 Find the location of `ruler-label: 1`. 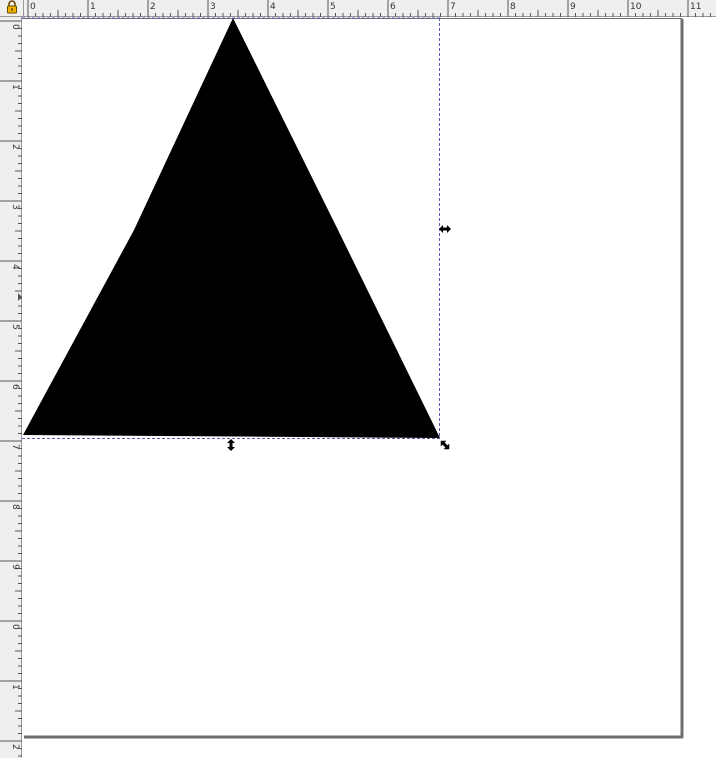

ruler-label: 1 is located at coordinates (93, 7).